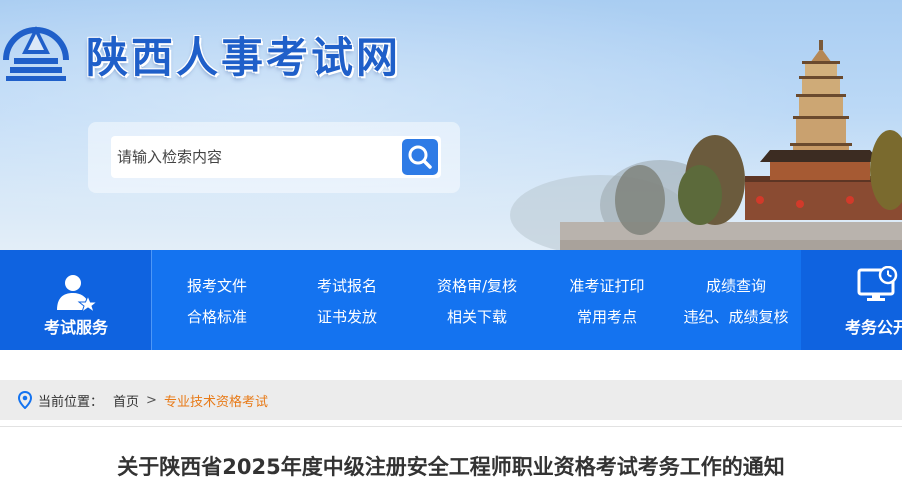 Image resolution: width=902 pixels, height=488 pixels. I want to click on nav-link-qualification-review: 资格审/复核, so click(477, 285).